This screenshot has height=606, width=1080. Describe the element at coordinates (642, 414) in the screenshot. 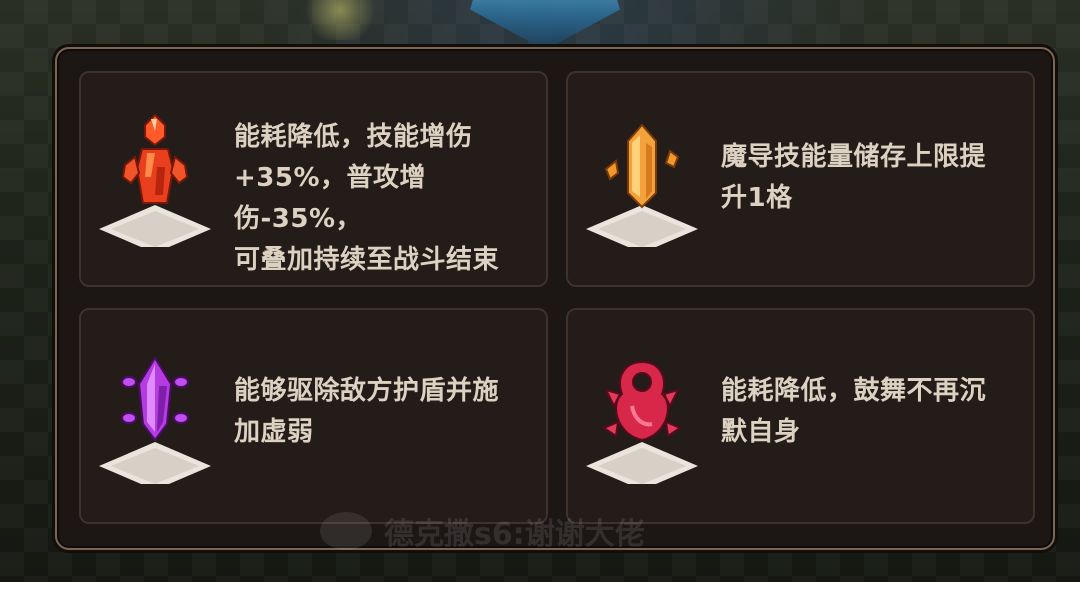

I see `crimson-orb-icon` at that location.